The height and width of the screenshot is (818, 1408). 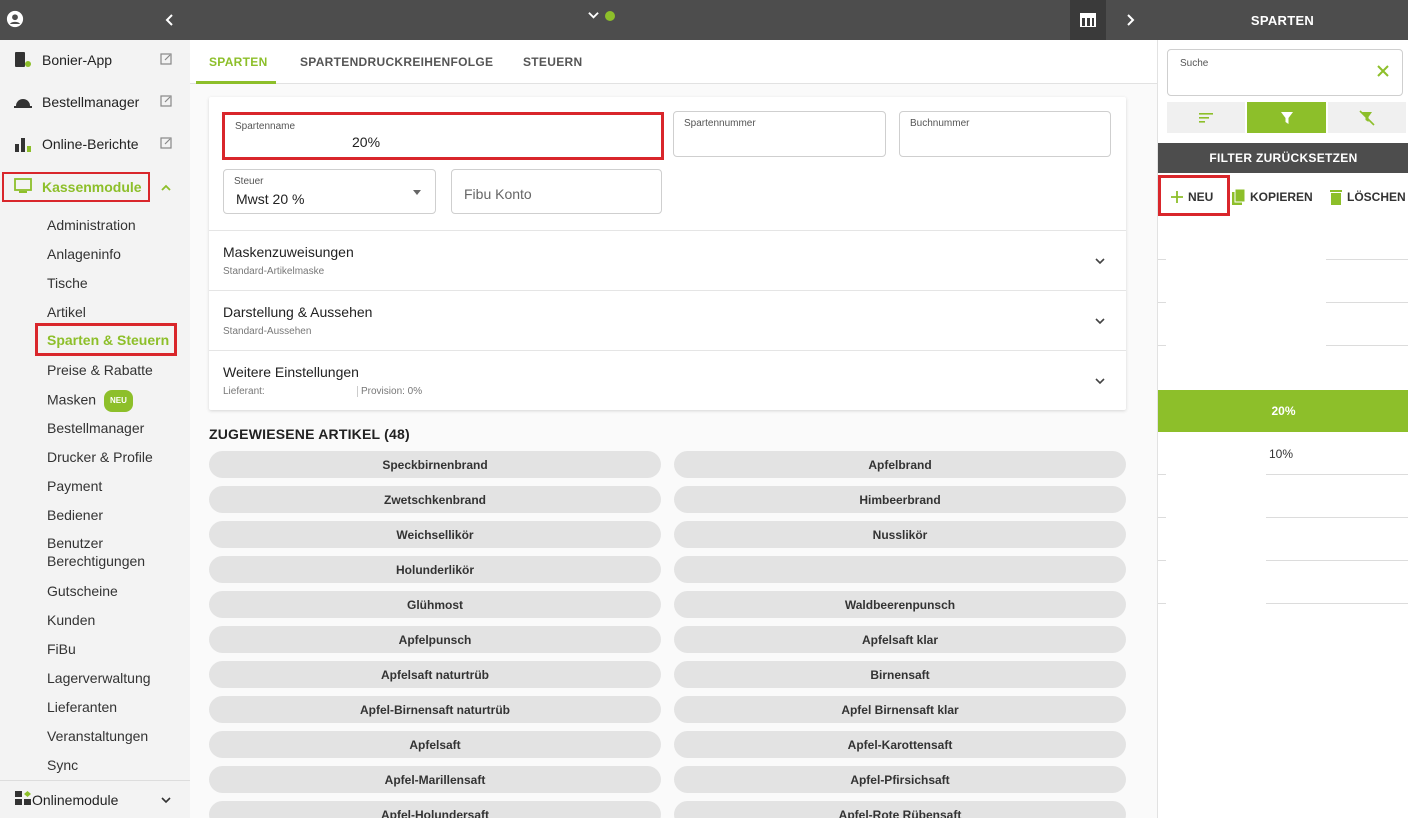 What do you see at coordinates (900, 639) in the screenshot?
I see `assigned-article-pill: Apfelsaft klar` at bounding box center [900, 639].